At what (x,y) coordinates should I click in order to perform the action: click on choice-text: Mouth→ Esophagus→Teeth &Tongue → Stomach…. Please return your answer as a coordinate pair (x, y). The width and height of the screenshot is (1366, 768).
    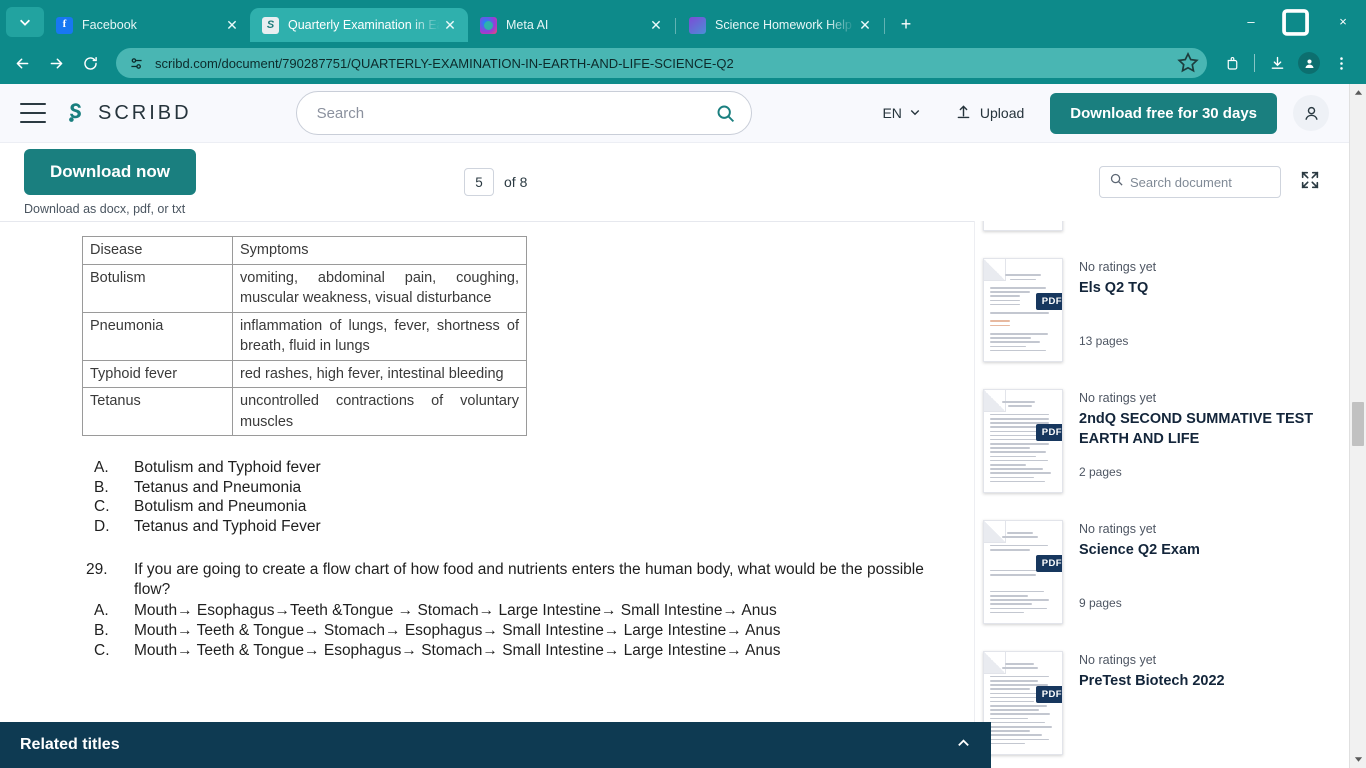
    Looking at the image, I should click on (455, 610).